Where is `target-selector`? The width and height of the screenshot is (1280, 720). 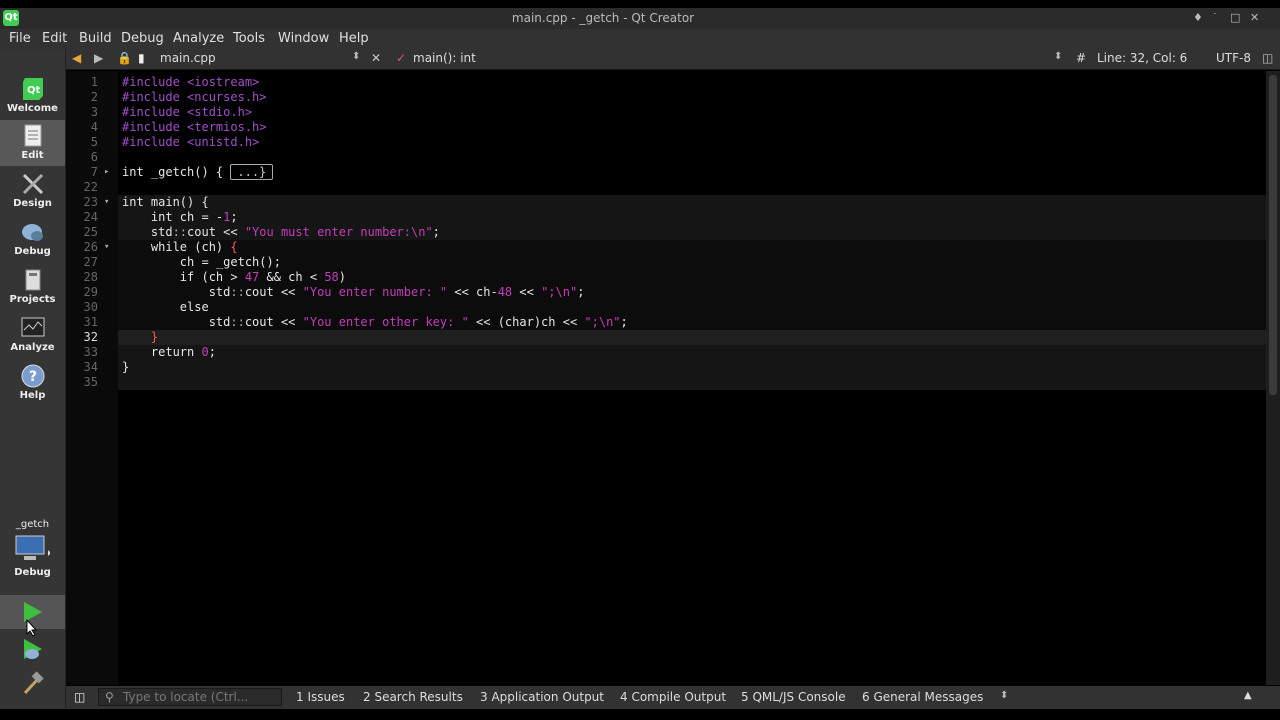 target-selector is located at coordinates (32, 549).